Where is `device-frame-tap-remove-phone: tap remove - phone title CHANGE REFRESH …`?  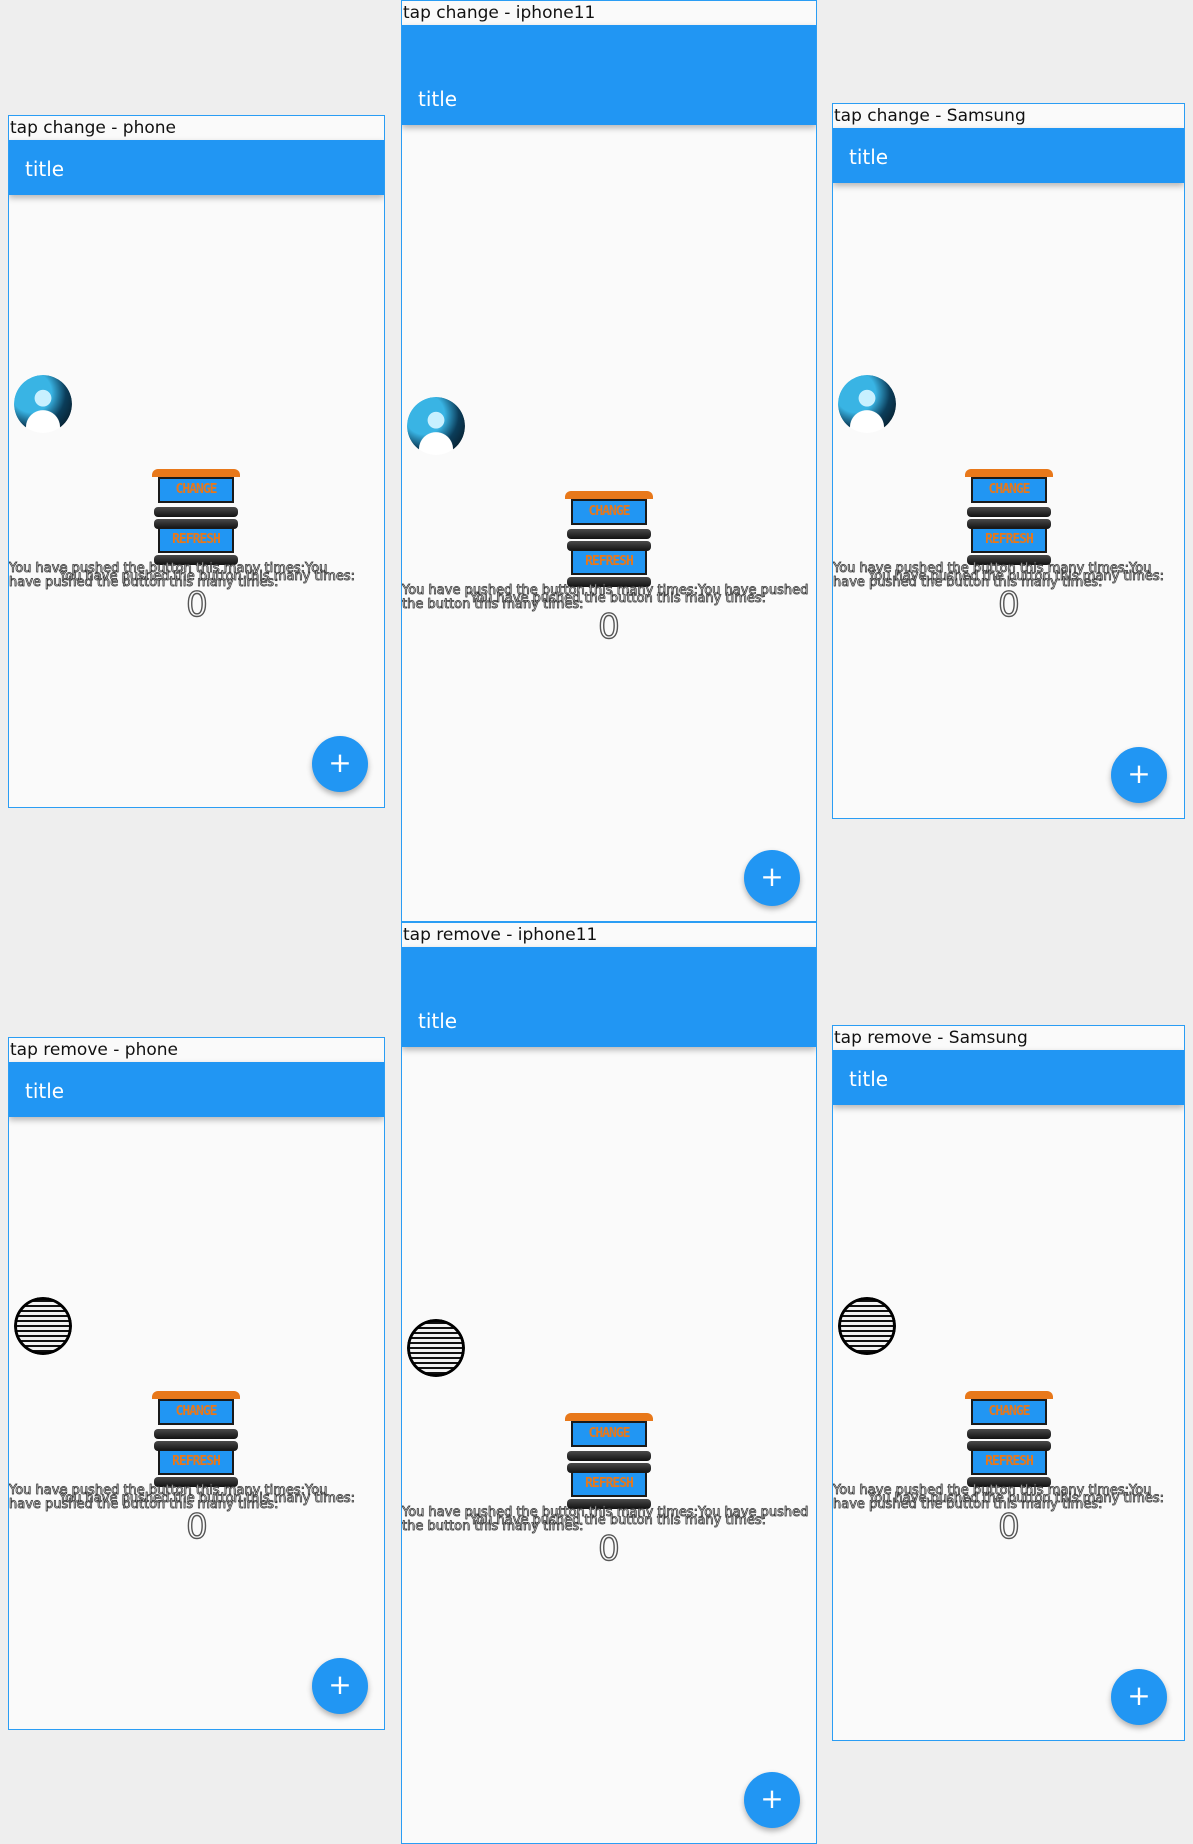 device-frame-tap-remove-phone: tap remove - phone title CHANGE REFRESH … is located at coordinates (196, 1383).